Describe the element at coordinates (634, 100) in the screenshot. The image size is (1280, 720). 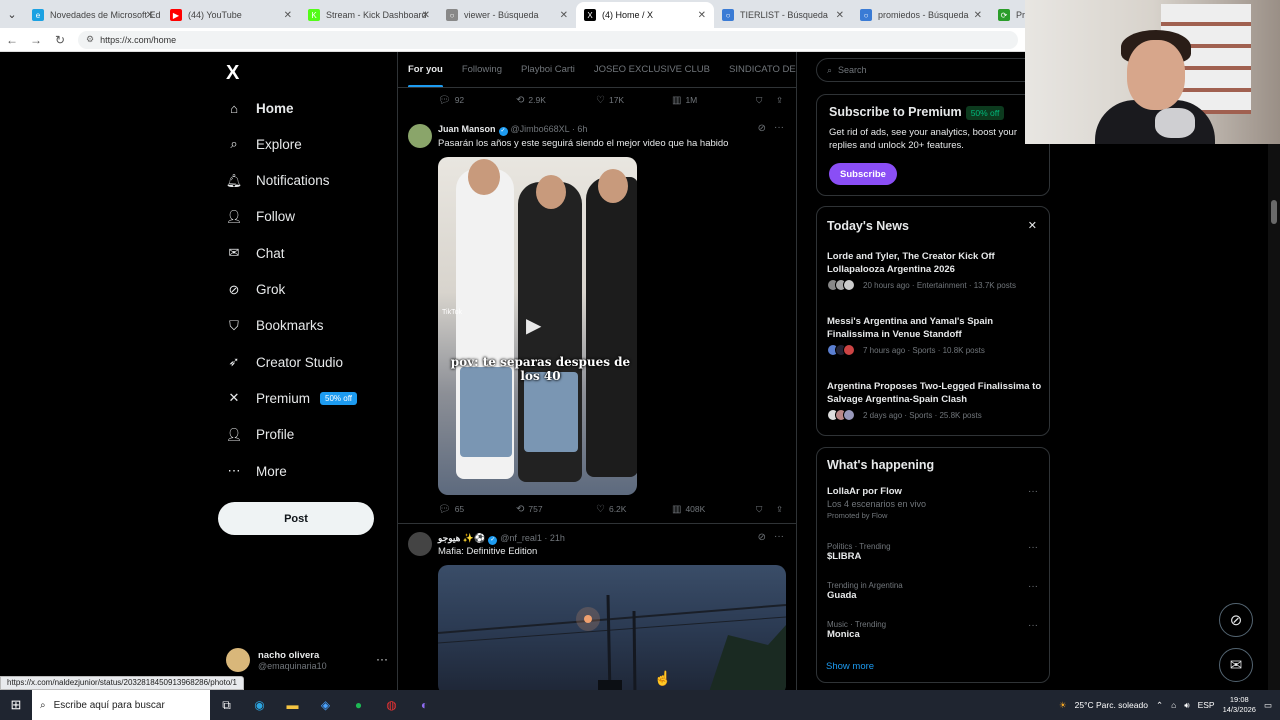
I see `like-button: ♡ 17K` at that location.